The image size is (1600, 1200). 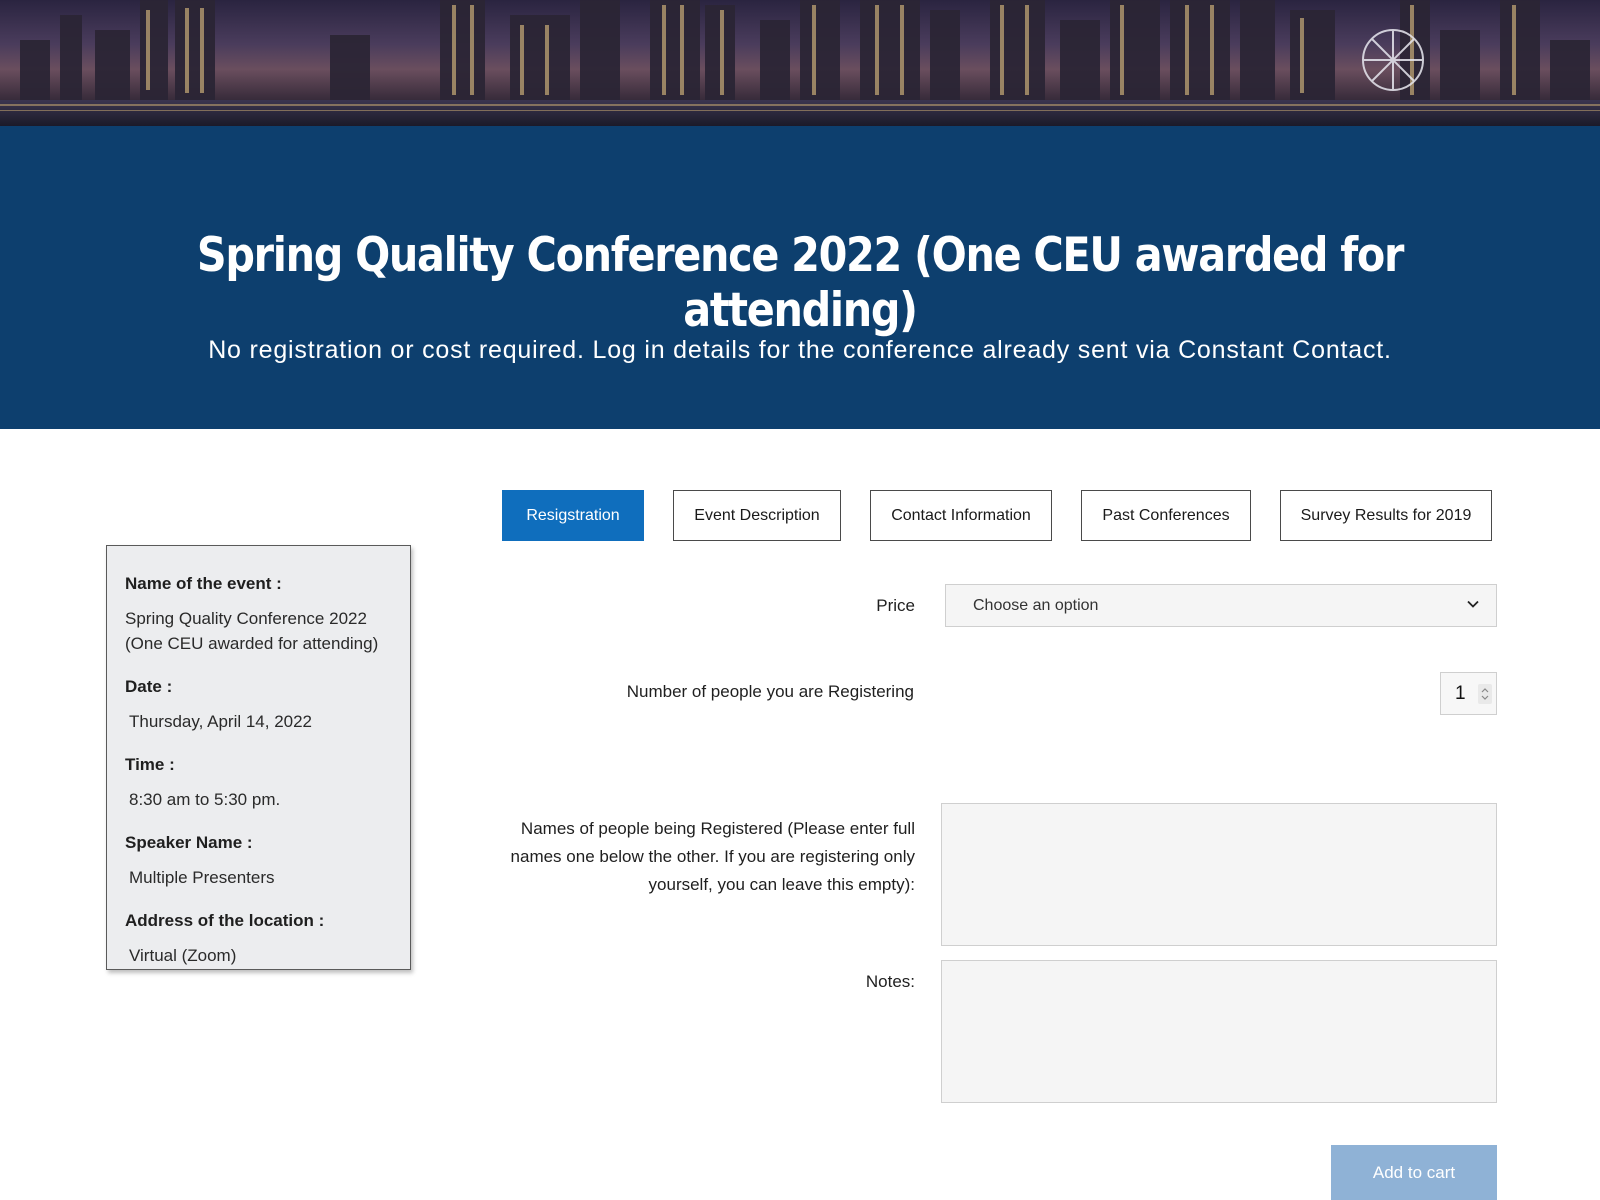 I want to click on notes-label: Notes:, so click(x=890, y=981).